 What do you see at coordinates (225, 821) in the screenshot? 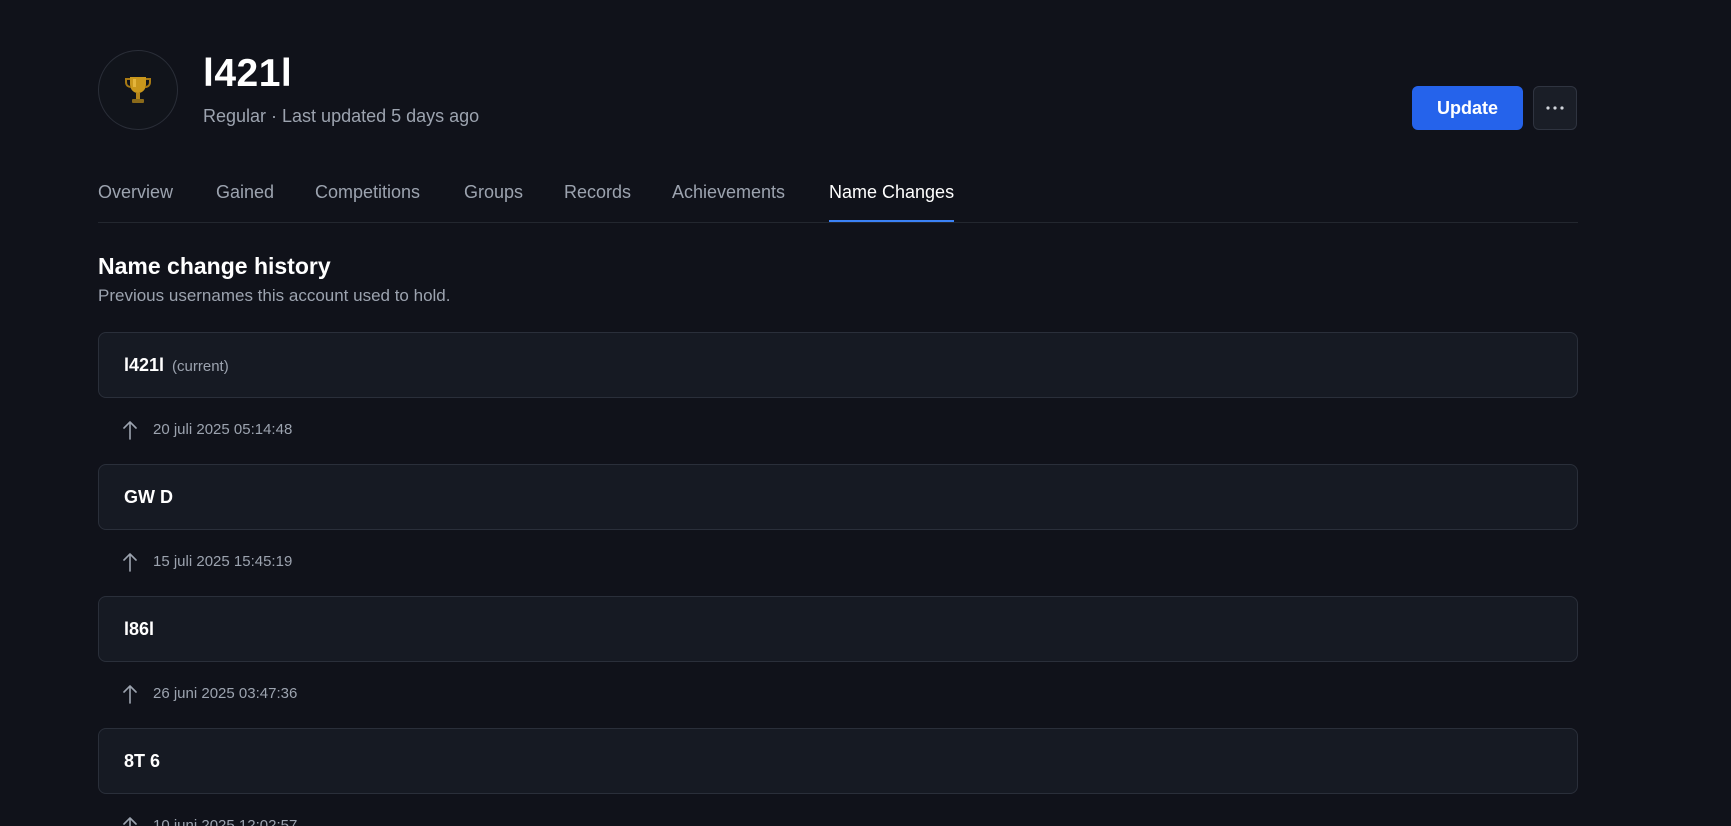
I see `change-date: 10 juni 2025 12:02:57` at bounding box center [225, 821].